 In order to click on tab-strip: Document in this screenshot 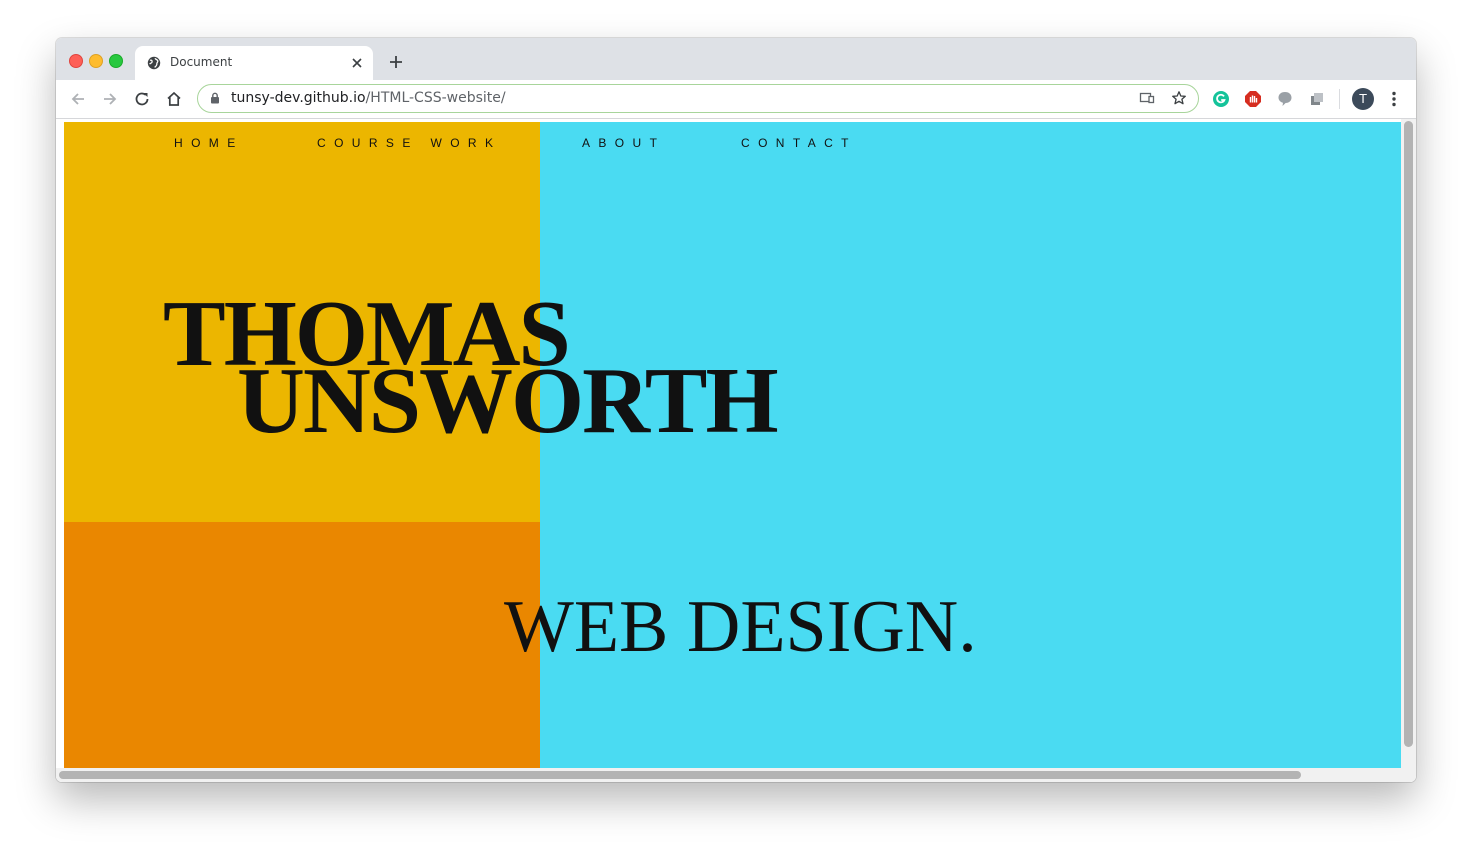, I will do `click(736, 59)`.